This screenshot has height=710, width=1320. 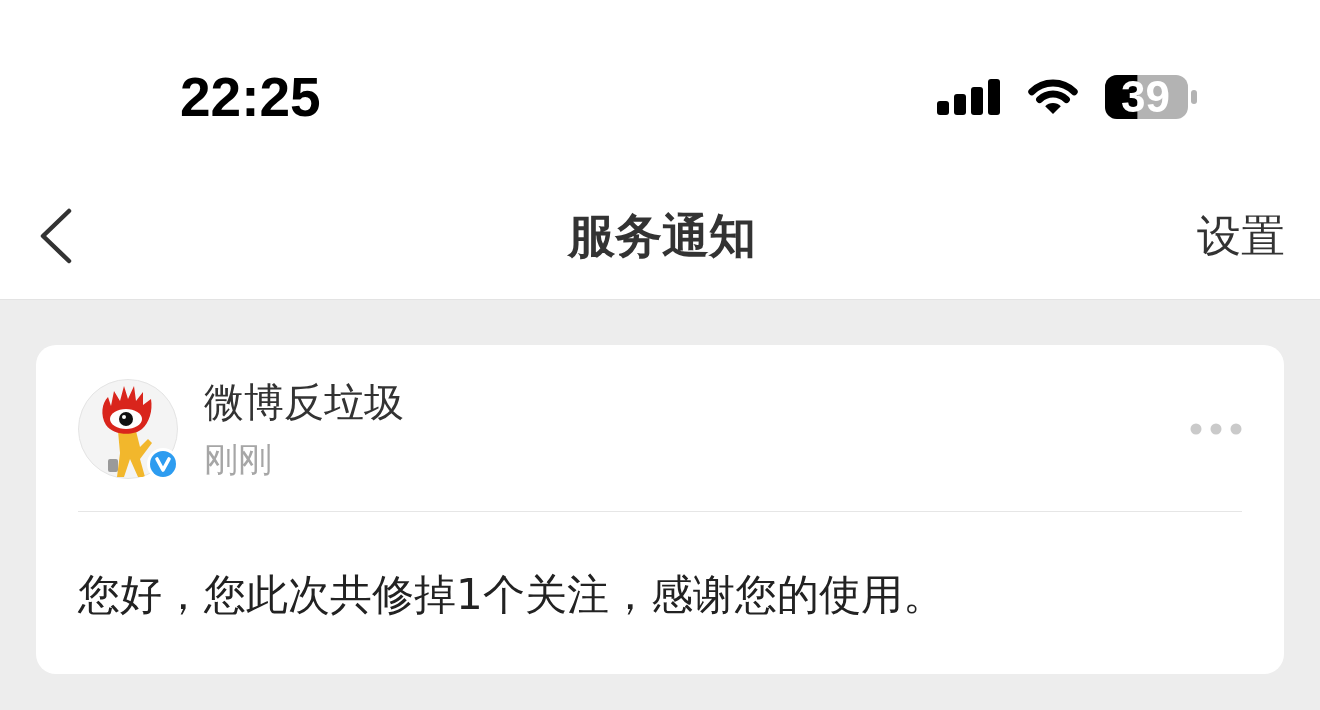 I want to click on signal-icon, so click(x=969, y=97).